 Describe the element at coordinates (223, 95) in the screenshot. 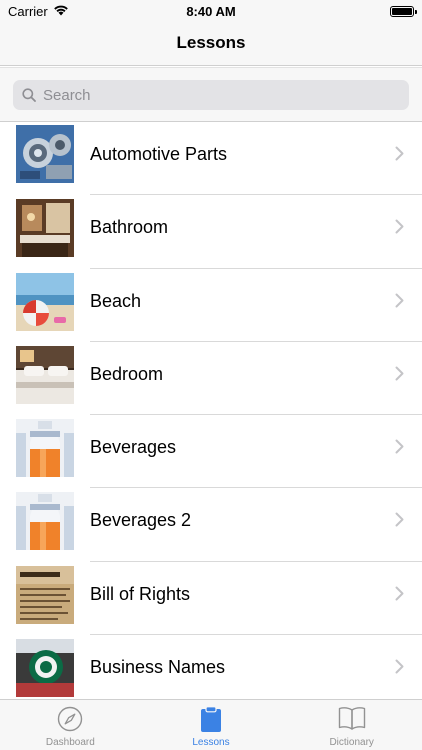

I see `search-input` at that location.